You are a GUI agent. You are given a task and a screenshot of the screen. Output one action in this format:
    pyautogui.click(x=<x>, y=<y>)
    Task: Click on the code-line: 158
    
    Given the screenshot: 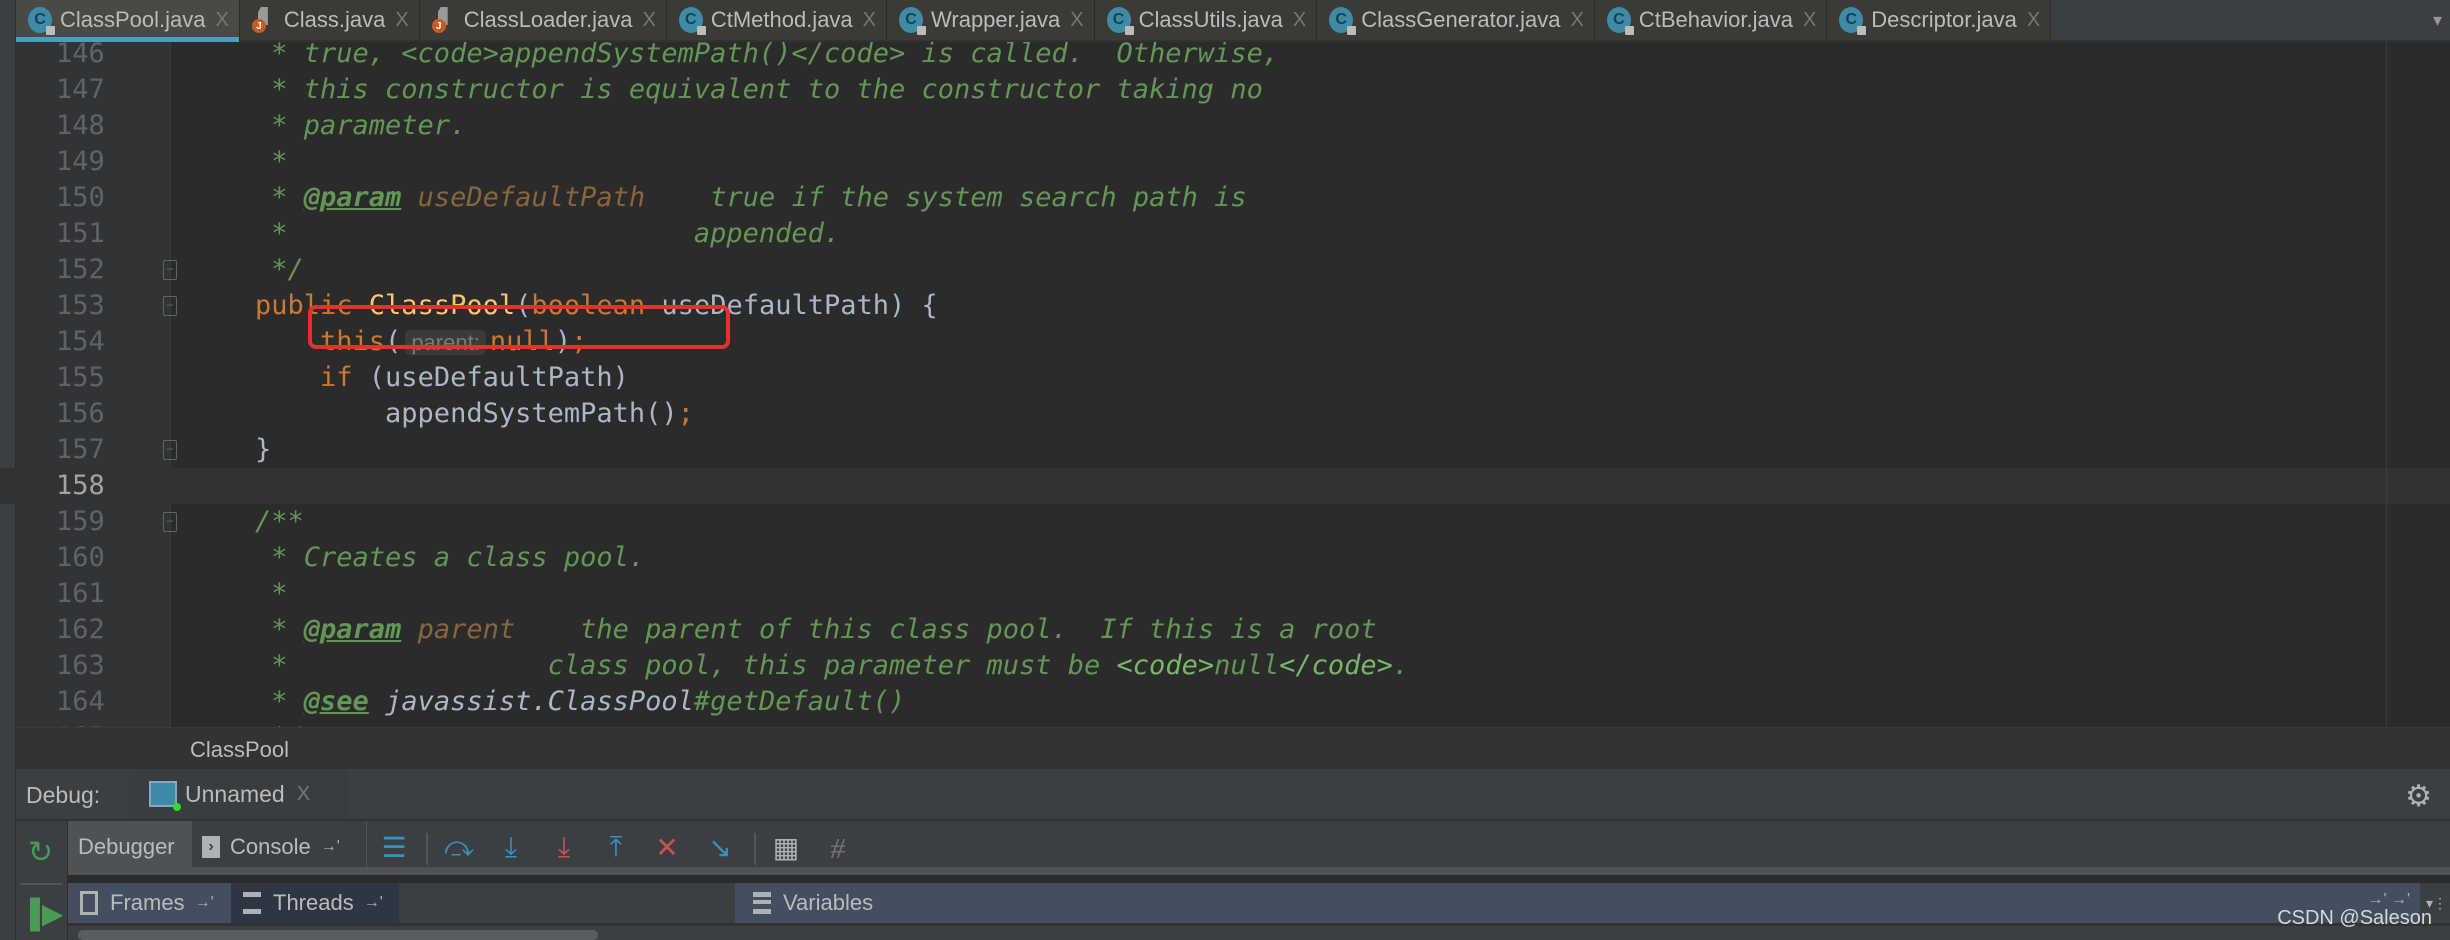 What is the action you would take?
    pyautogui.click(x=1225, y=486)
    